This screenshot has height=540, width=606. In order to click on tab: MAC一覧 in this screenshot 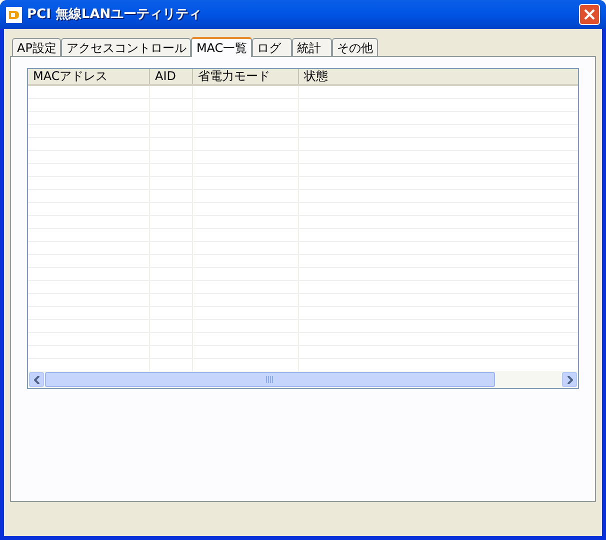, I will do `click(221, 47)`.